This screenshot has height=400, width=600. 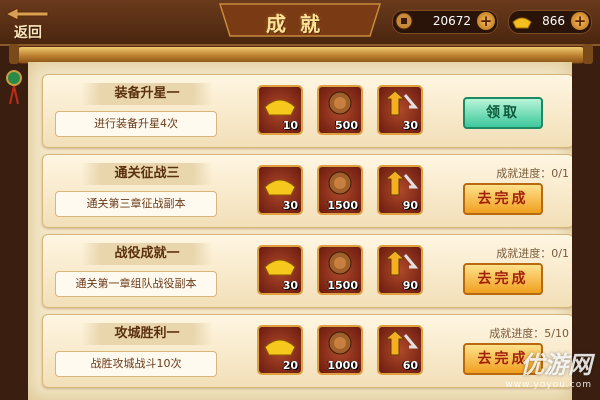 I want to click on reward-gold: 20, so click(x=280, y=350).